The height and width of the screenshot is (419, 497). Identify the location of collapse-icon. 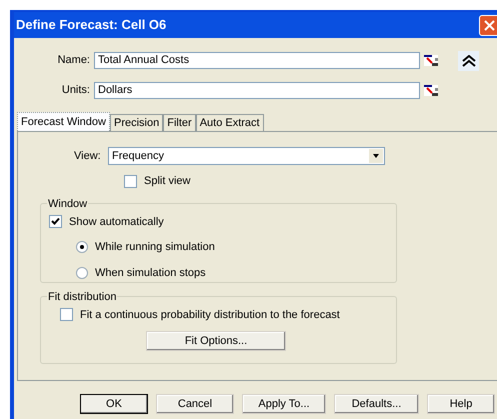
(468, 60).